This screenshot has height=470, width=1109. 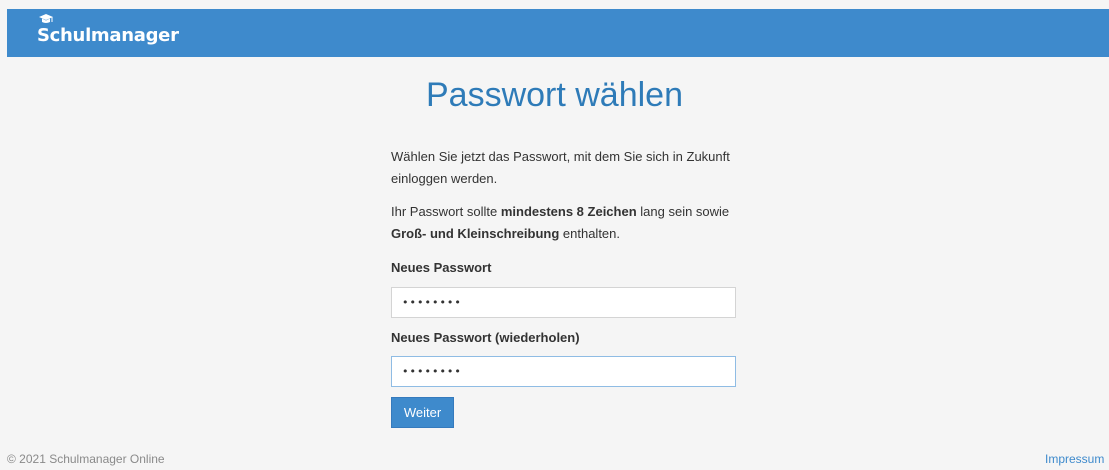 I want to click on brand-name: Schulmanager, so click(x=108, y=35).